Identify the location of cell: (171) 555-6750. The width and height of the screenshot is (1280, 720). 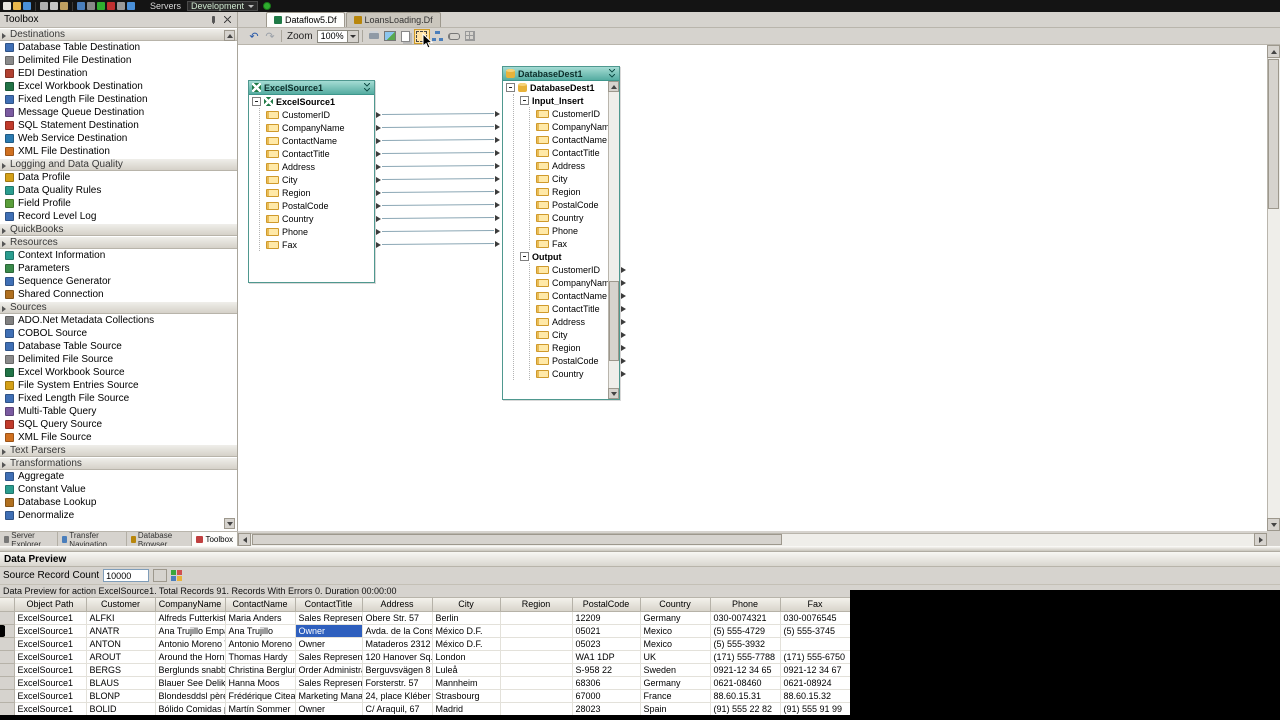
(815, 657).